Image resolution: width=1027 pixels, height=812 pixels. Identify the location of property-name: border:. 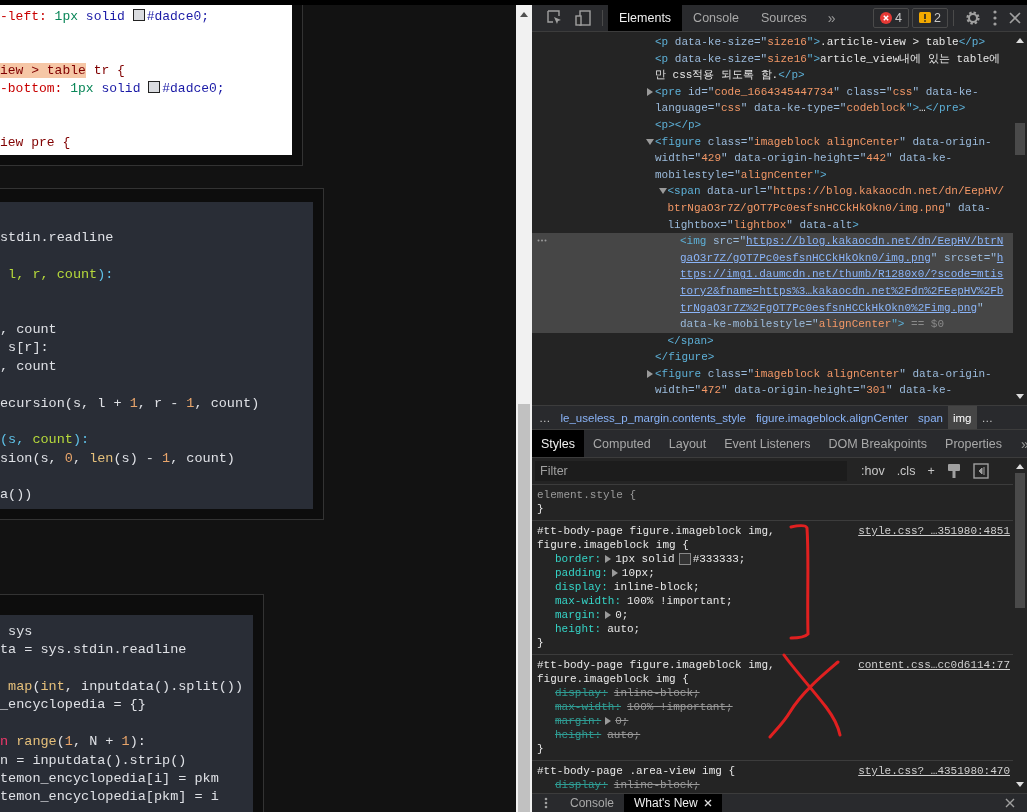
(578, 559).